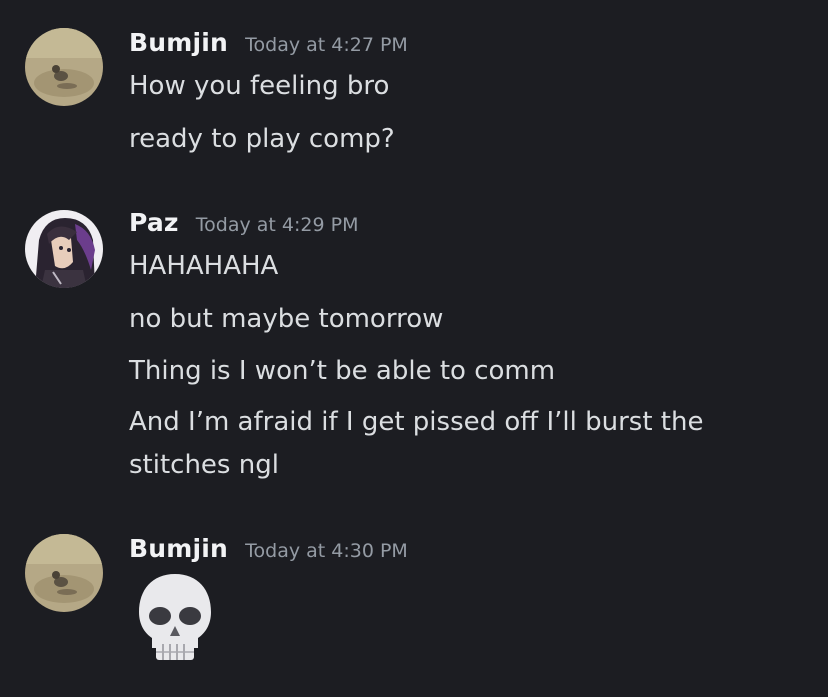 The width and height of the screenshot is (828, 697). I want to click on message-header: Bumjin Today at 4:30 PM, so click(268, 548).